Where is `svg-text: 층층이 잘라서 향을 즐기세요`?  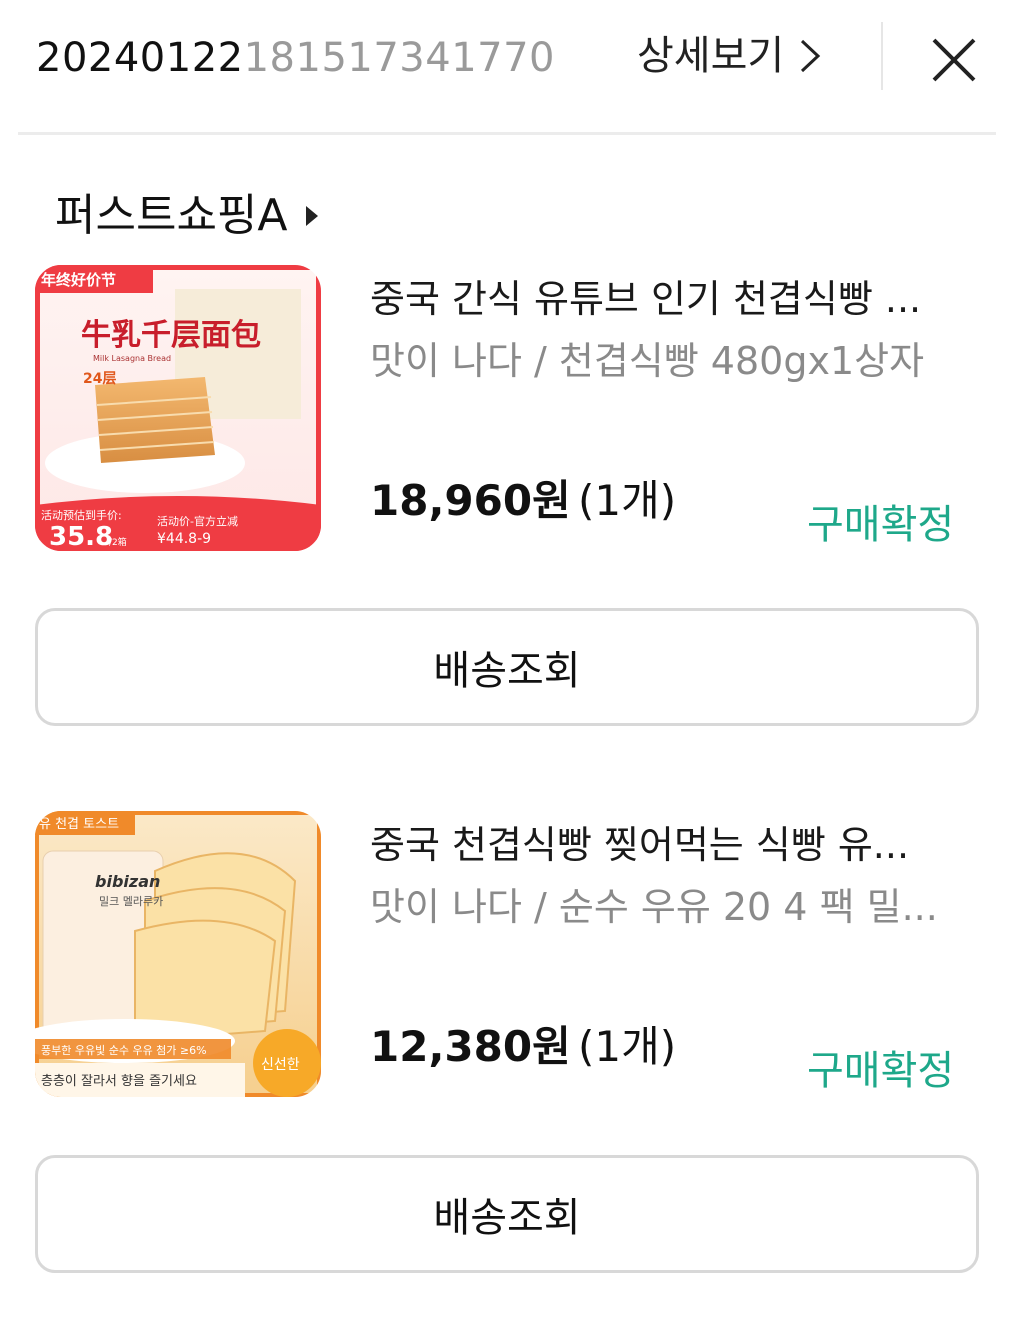 svg-text: 층층이 잘라서 향을 즐기세요 is located at coordinates (119, 1081).